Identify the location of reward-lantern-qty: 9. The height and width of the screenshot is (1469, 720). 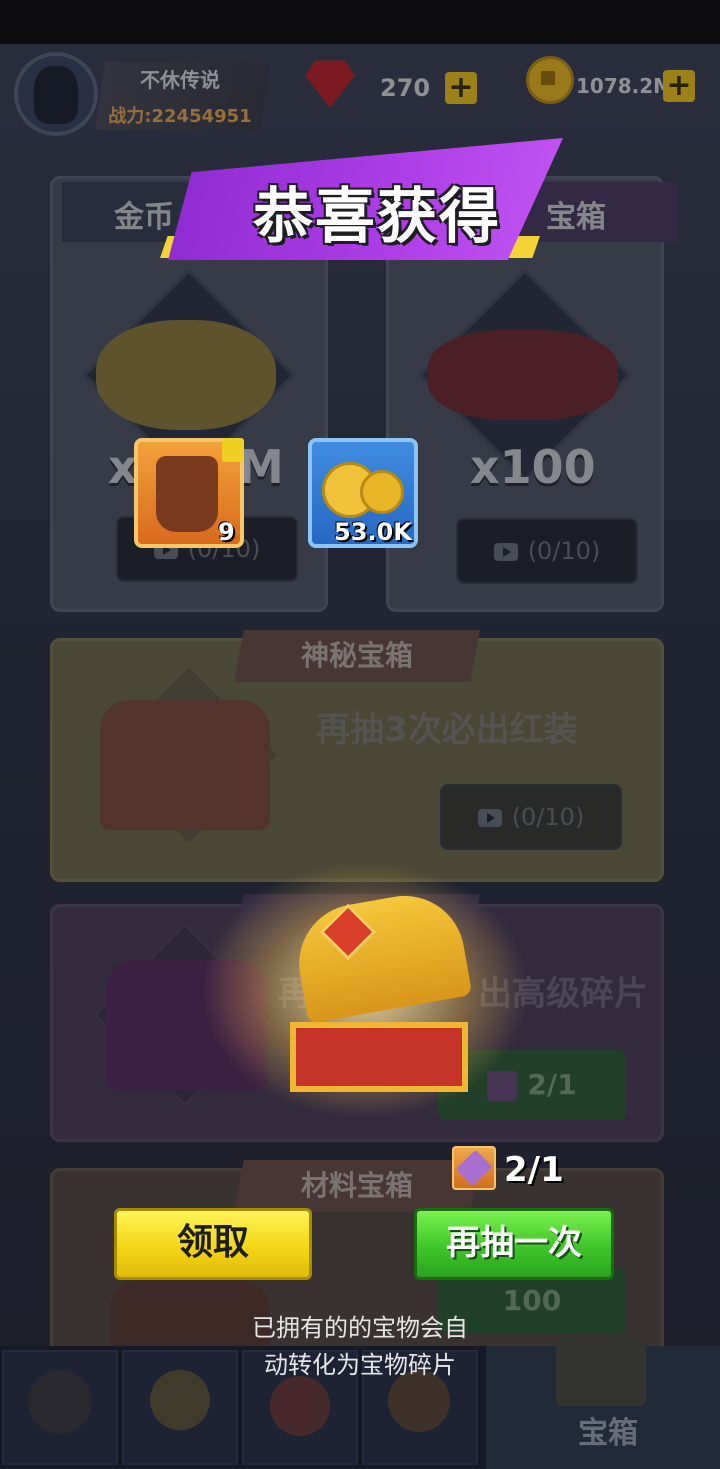
(226, 532).